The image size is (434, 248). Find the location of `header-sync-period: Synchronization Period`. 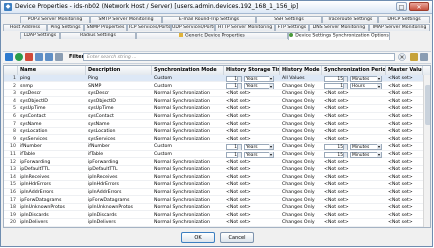

header-sync-period: Synchronization Period is located at coordinates (354, 70).